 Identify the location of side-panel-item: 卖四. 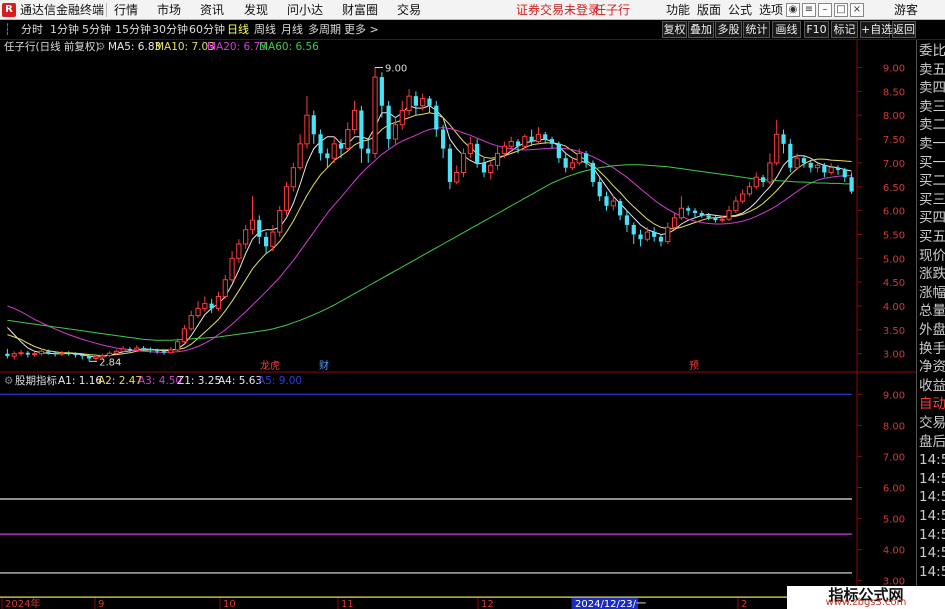
(932, 88).